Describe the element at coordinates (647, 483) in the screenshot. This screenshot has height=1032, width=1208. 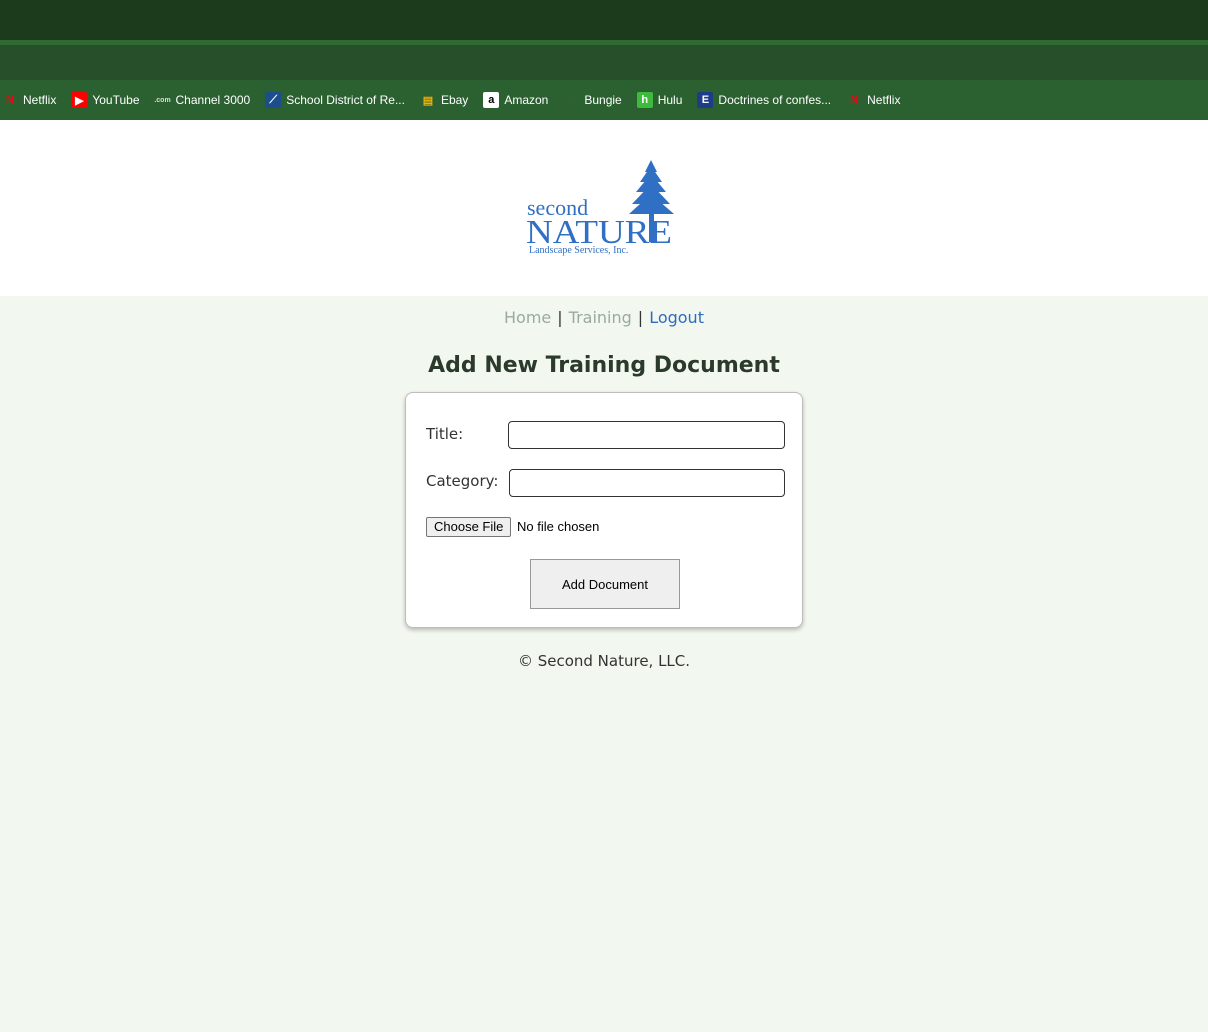
I see `category-input` at that location.